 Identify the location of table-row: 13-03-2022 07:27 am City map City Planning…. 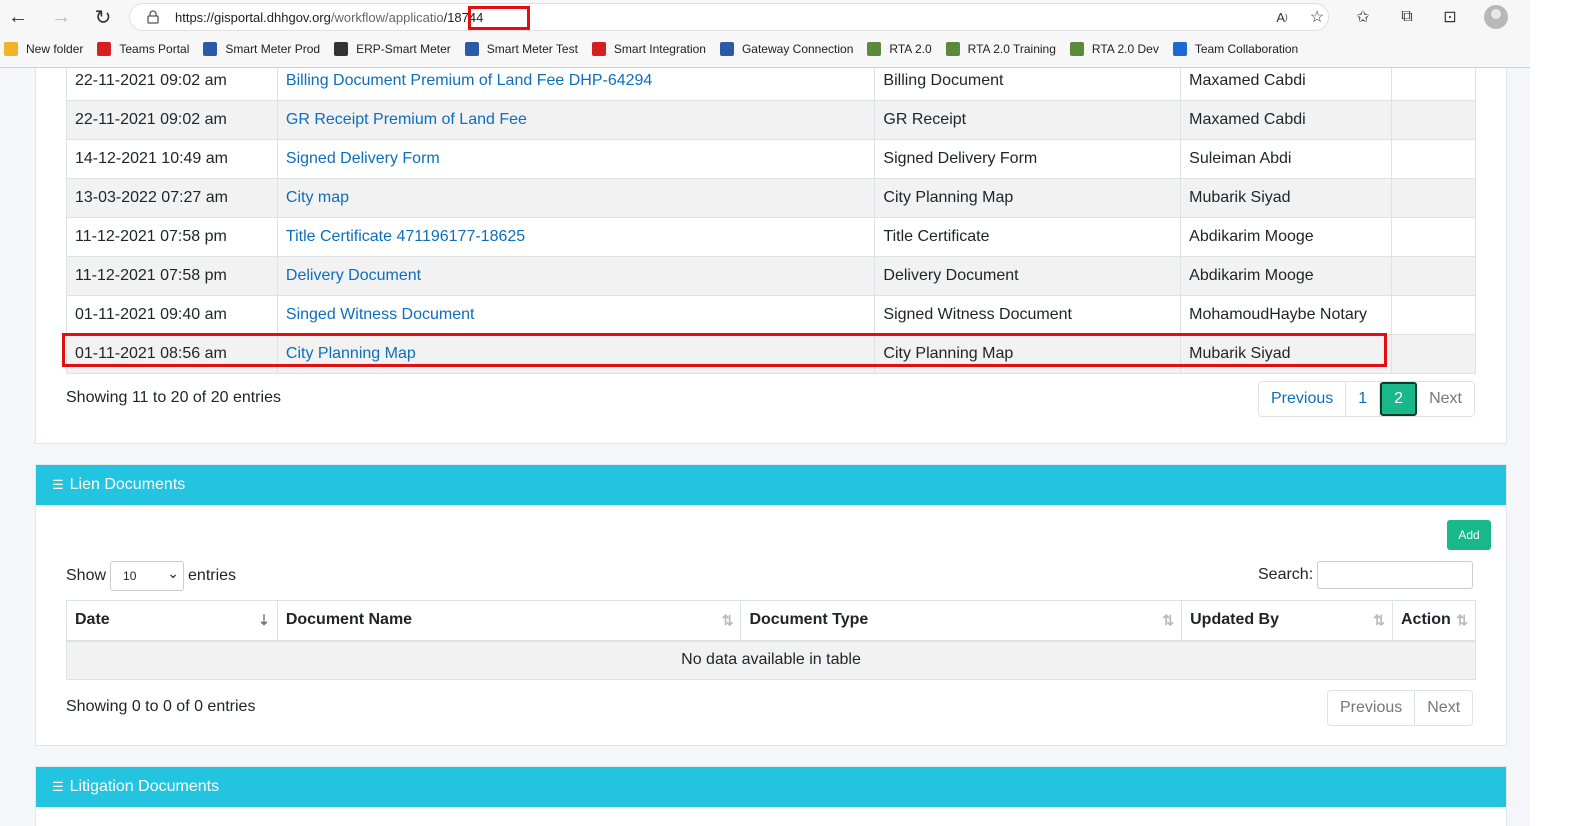
(771, 198).